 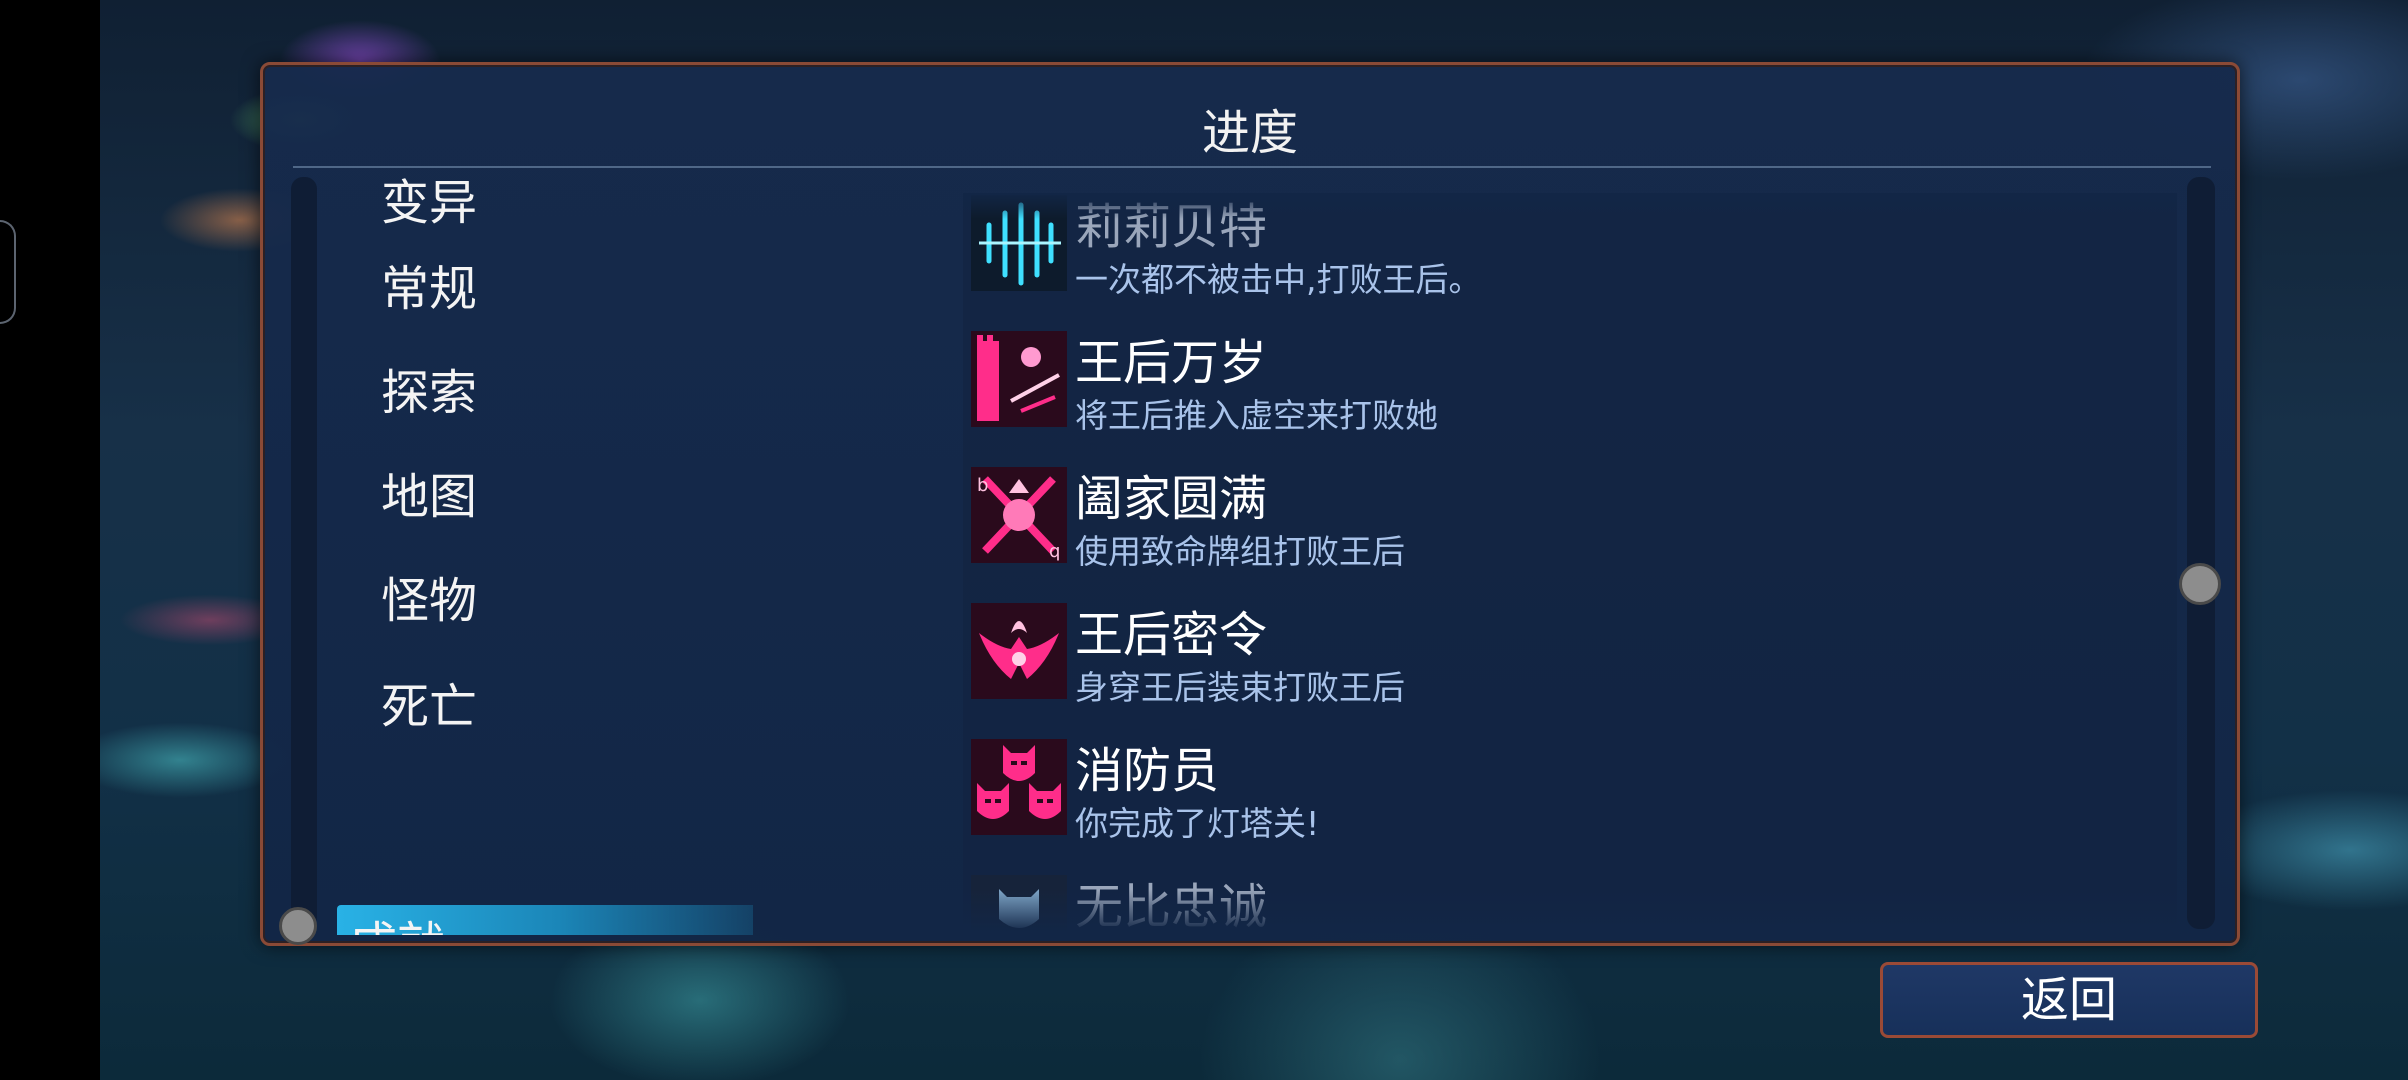 I want to click on achievement-description: 你完成了灯塔关!, so click(x=1197, y=823).